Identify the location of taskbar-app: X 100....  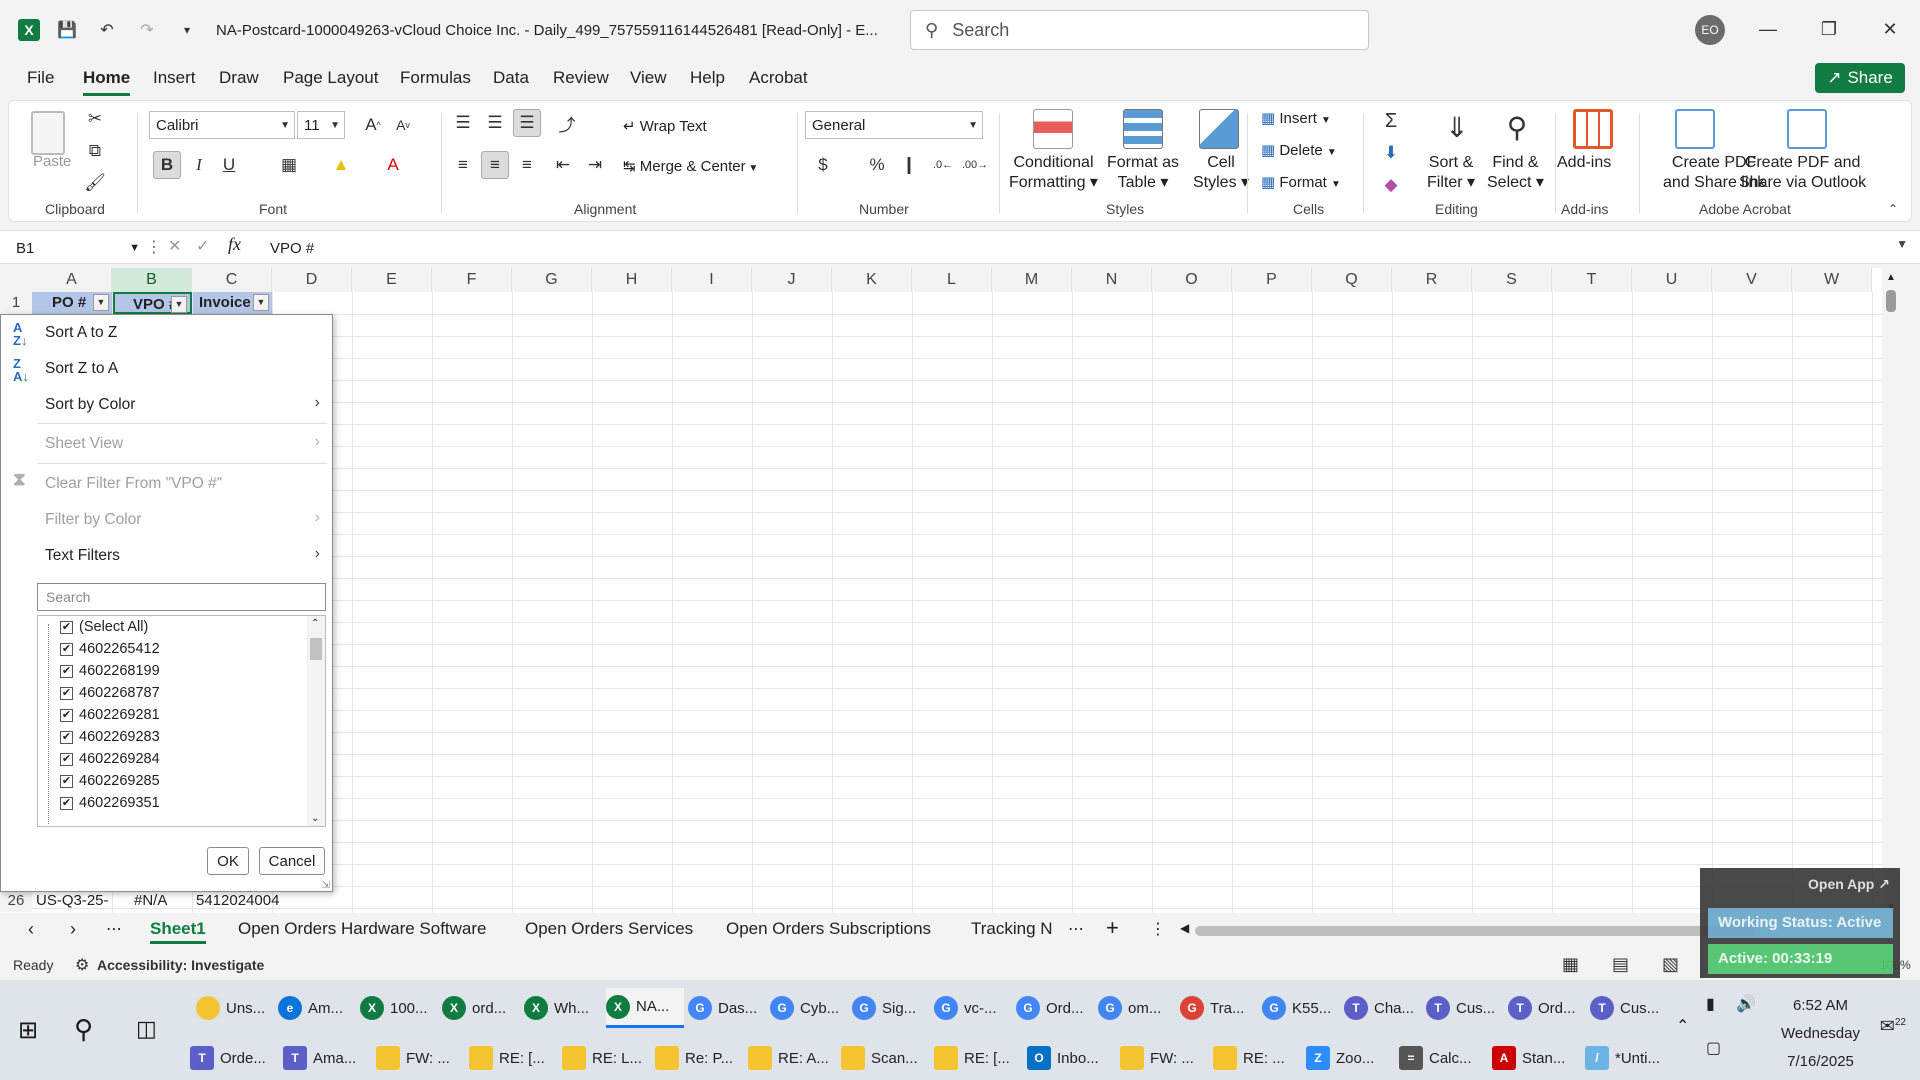
(399, 1008).